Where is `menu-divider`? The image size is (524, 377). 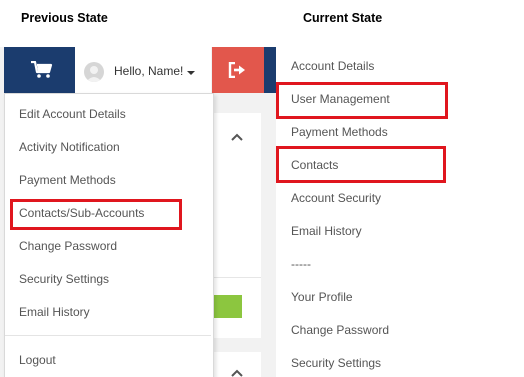 menu-divider is located at coordinates (108, 335).